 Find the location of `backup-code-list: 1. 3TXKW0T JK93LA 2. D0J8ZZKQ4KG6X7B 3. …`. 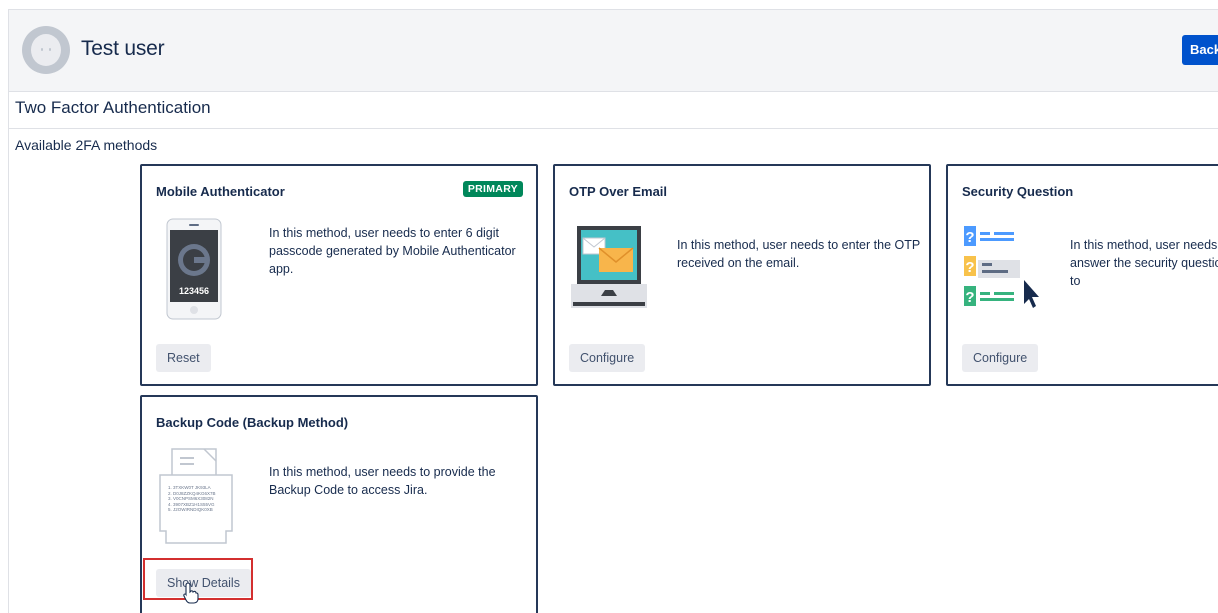

backup-code-list: 1. 3TXKW0T JK93LA 2. D0J8ZZKQ4KG6X7B 3. … is located at coordinates (196, 499).